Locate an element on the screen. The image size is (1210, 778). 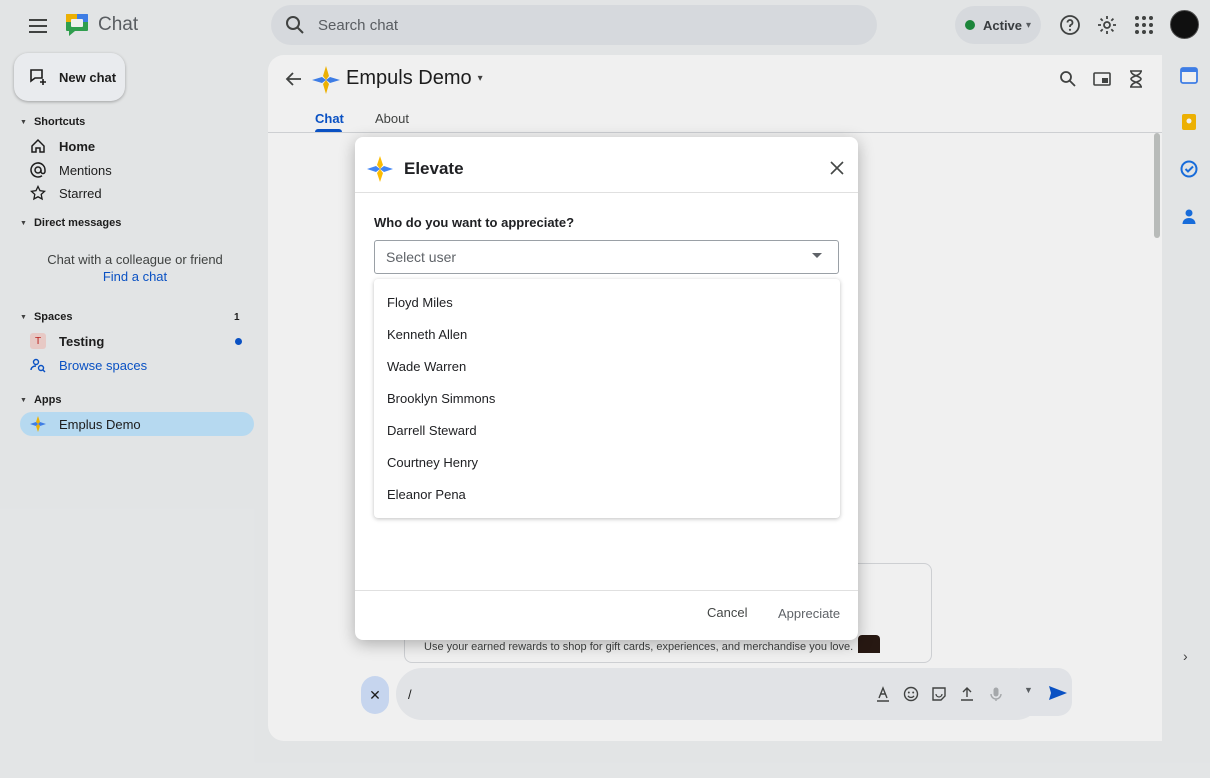
user-option: Eleanor Pena is located at coordinates (607, 494).